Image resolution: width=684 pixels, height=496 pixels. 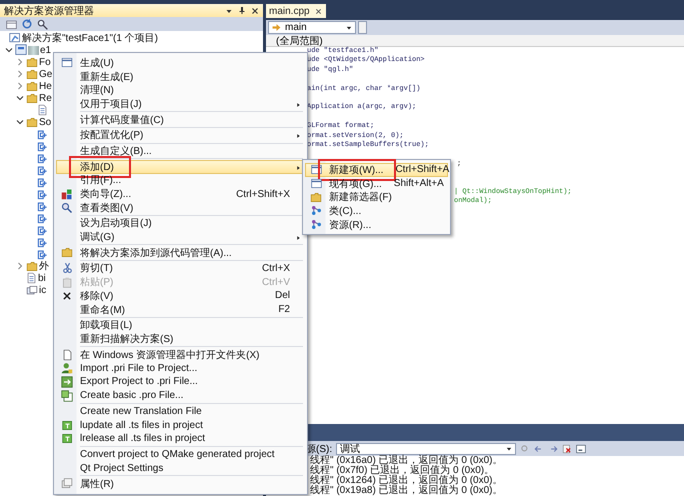 What do you see at coordinates (180, 223) in the screenshot?
I see `menu-item: 设为启动项目(J)` at bounding box center [180, 223].